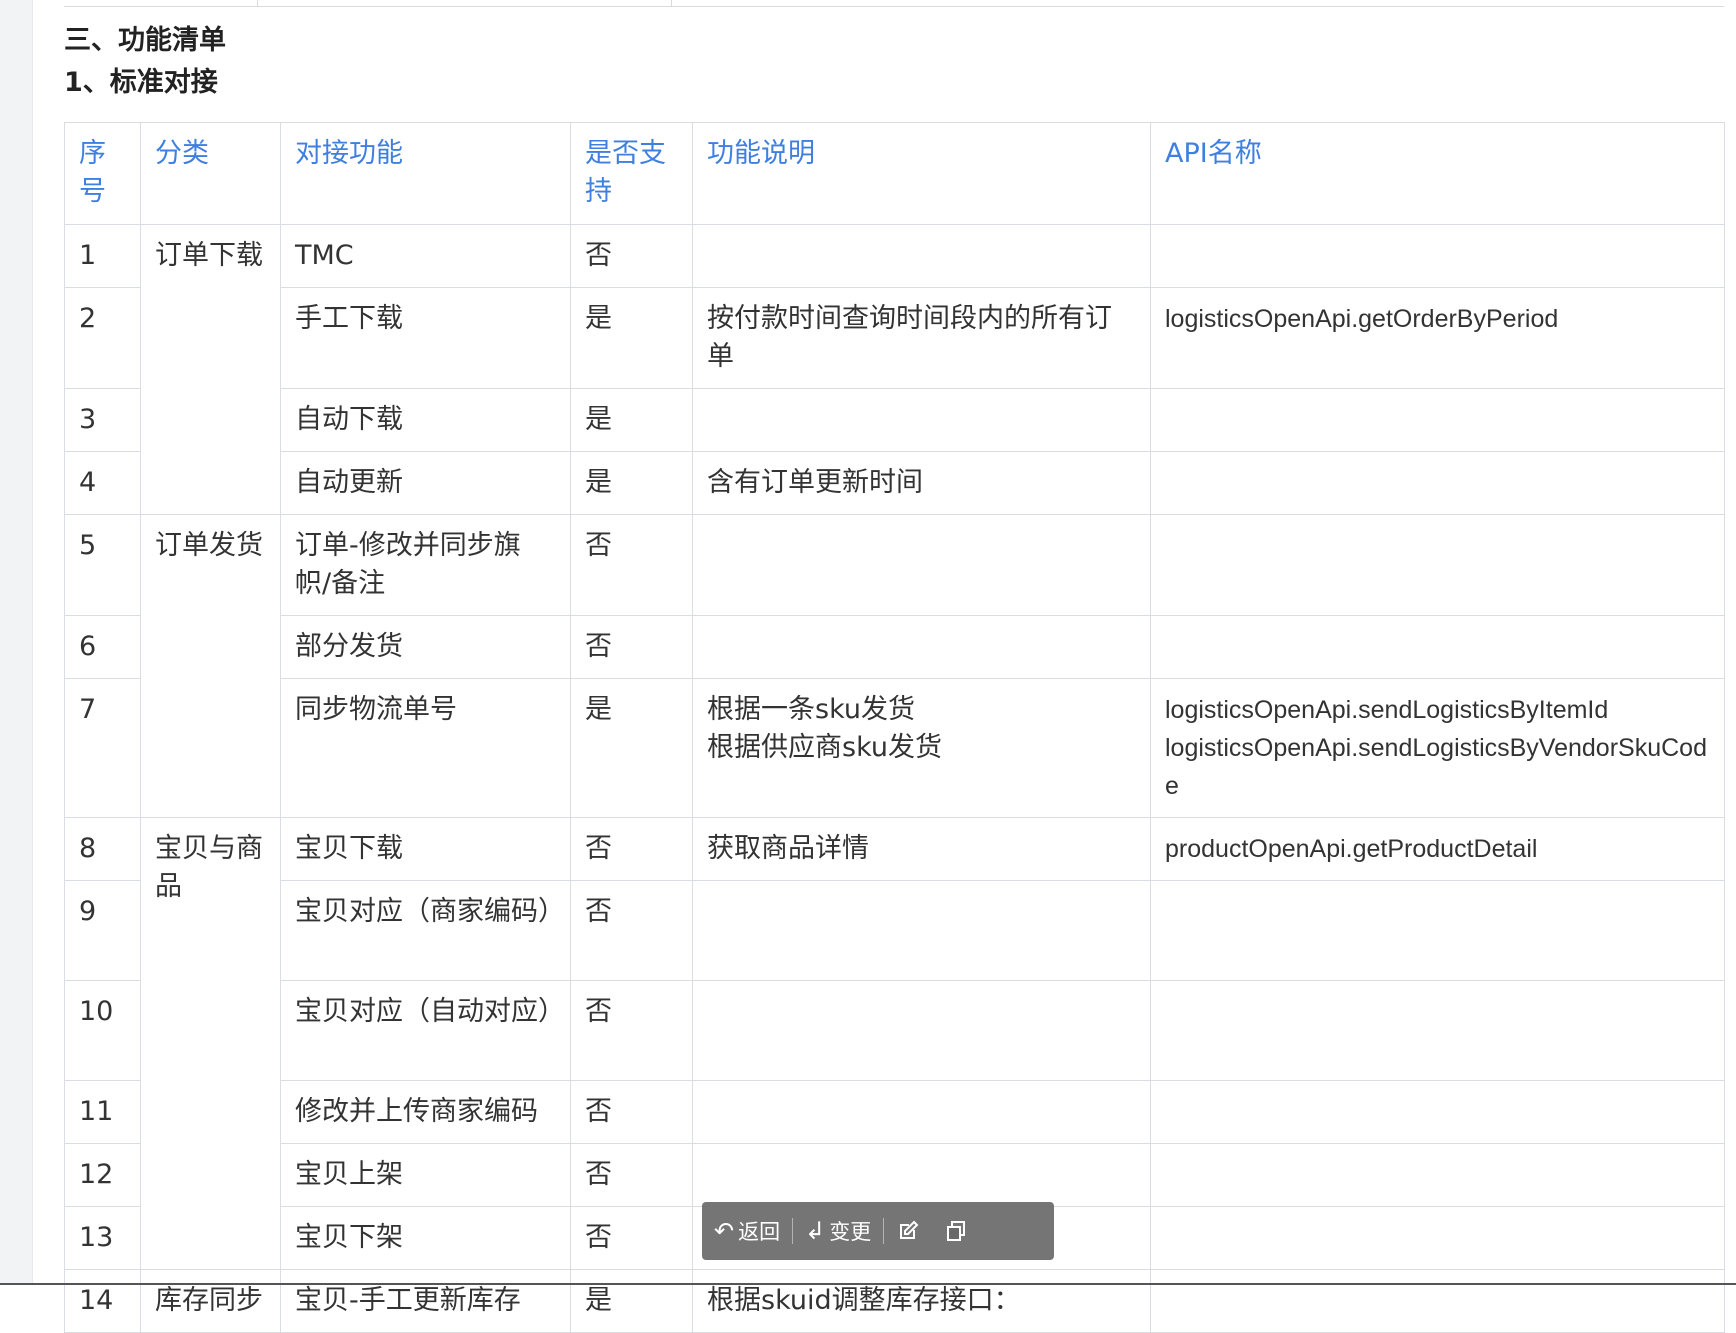  Describe the element at coordinates (921, 748) in the screenshot. I see `cell-desc: 根据一条sku发货 根据供应商sku发货` at that location.